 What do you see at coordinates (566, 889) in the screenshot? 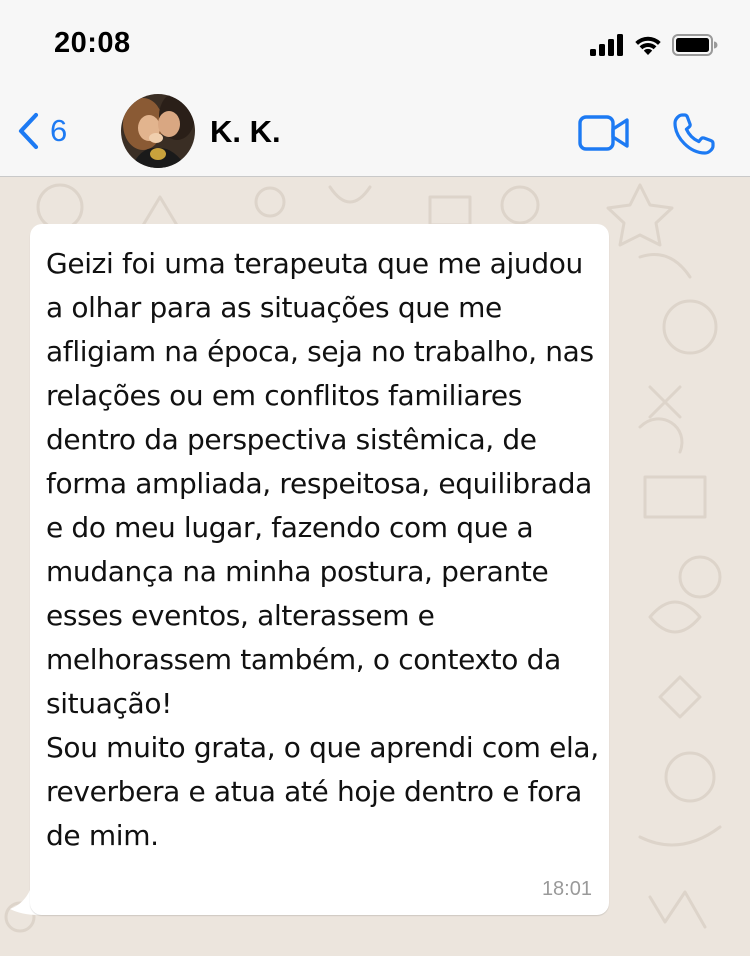
I see `message-time: 18:01` at bounding box center [566, 889].